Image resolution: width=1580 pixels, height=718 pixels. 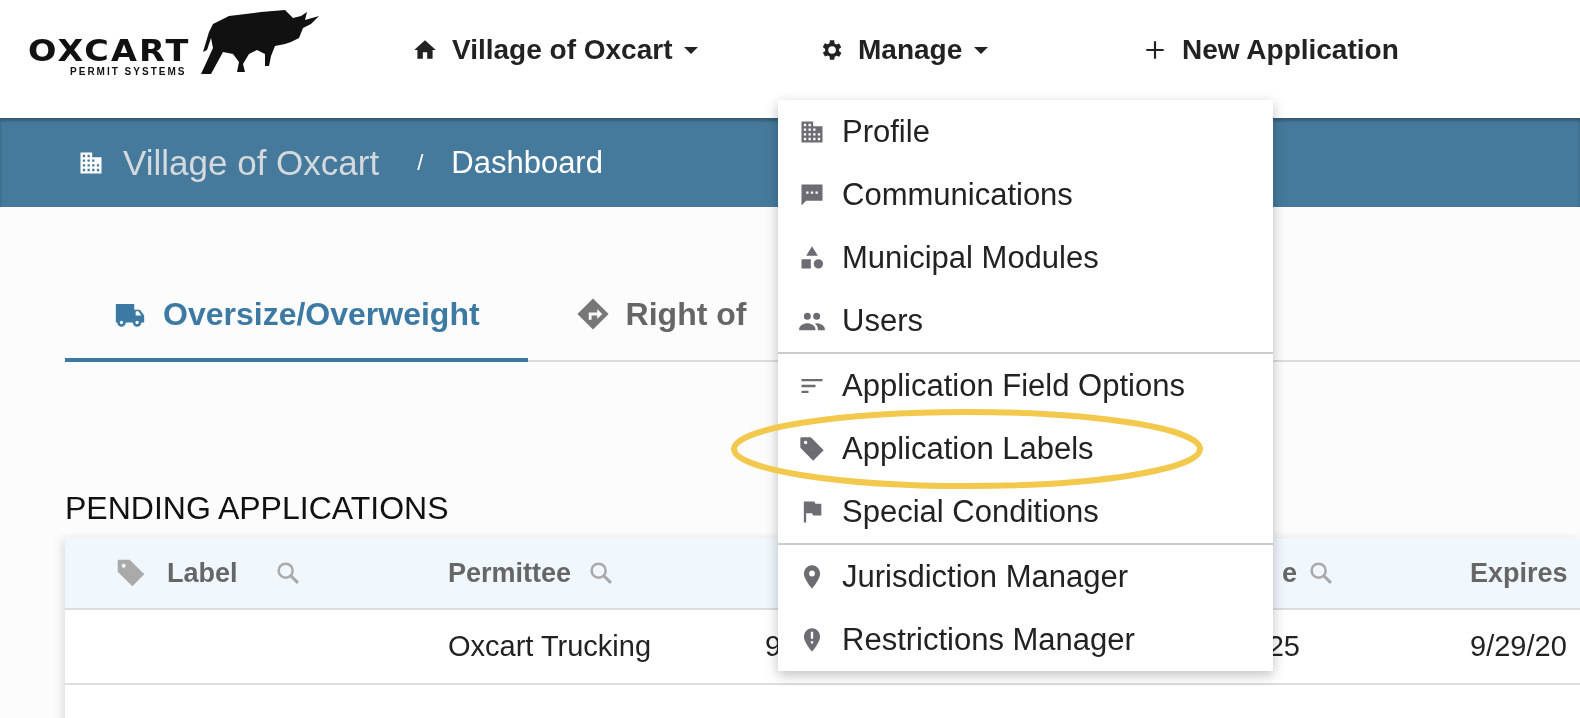 What do you see at coordinates (128, 72) in the screenshot?
I see `logo-tagline: PERMIT SYSTEMS` at bounding box center [128, 72].